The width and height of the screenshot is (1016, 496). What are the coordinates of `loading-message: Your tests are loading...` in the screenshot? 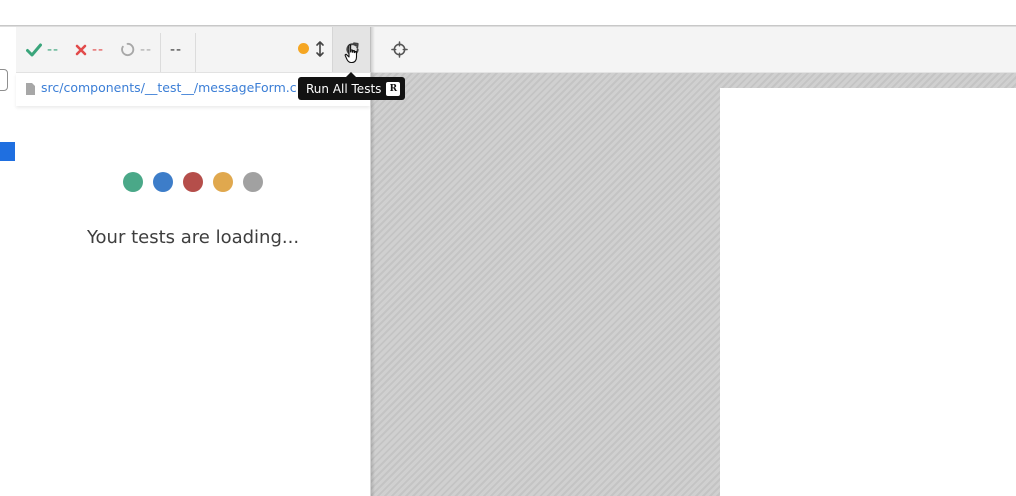 It's located at (193, 237).